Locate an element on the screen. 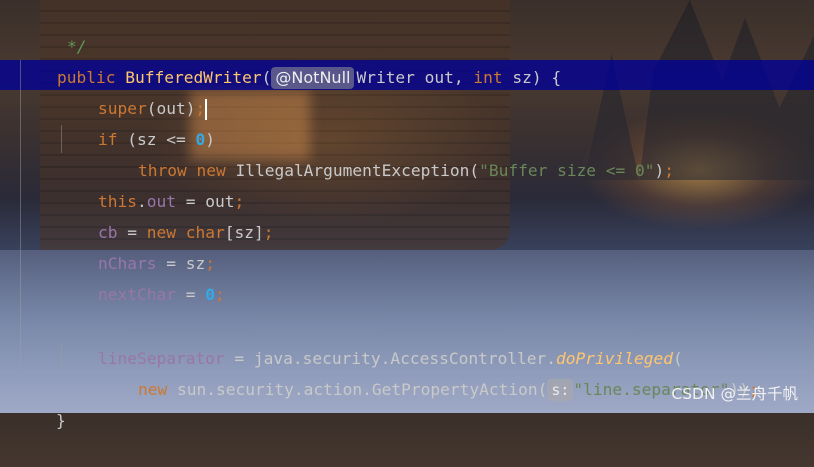  code-line: cb = new char[sz]; is located at coordinates (166, 214).